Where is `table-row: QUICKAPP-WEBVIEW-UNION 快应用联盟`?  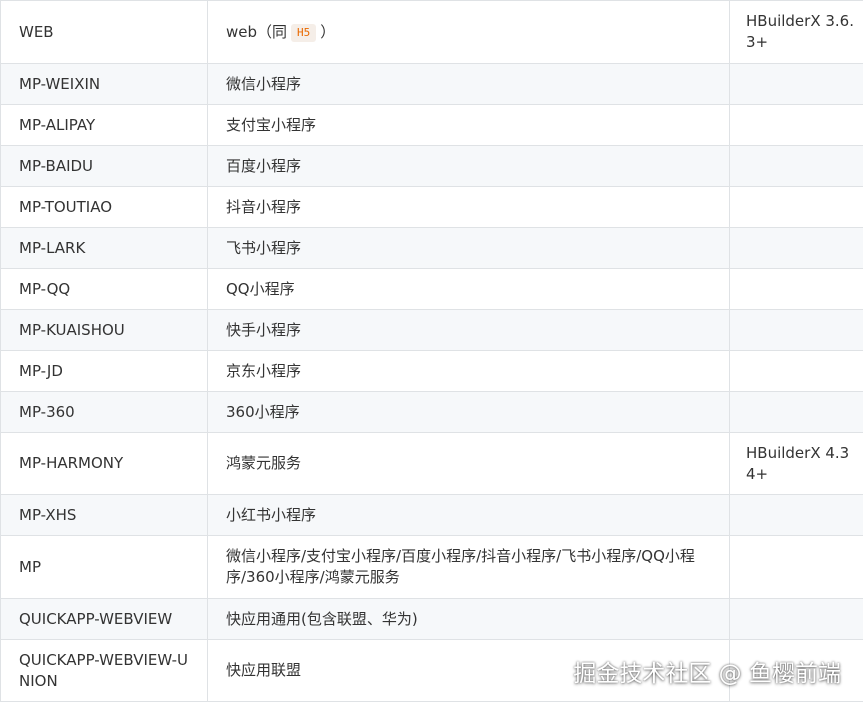
table-row: QUICKAPP-WEBVIEW-UNION 快应用联盟 is located at coordinates (431, 670).